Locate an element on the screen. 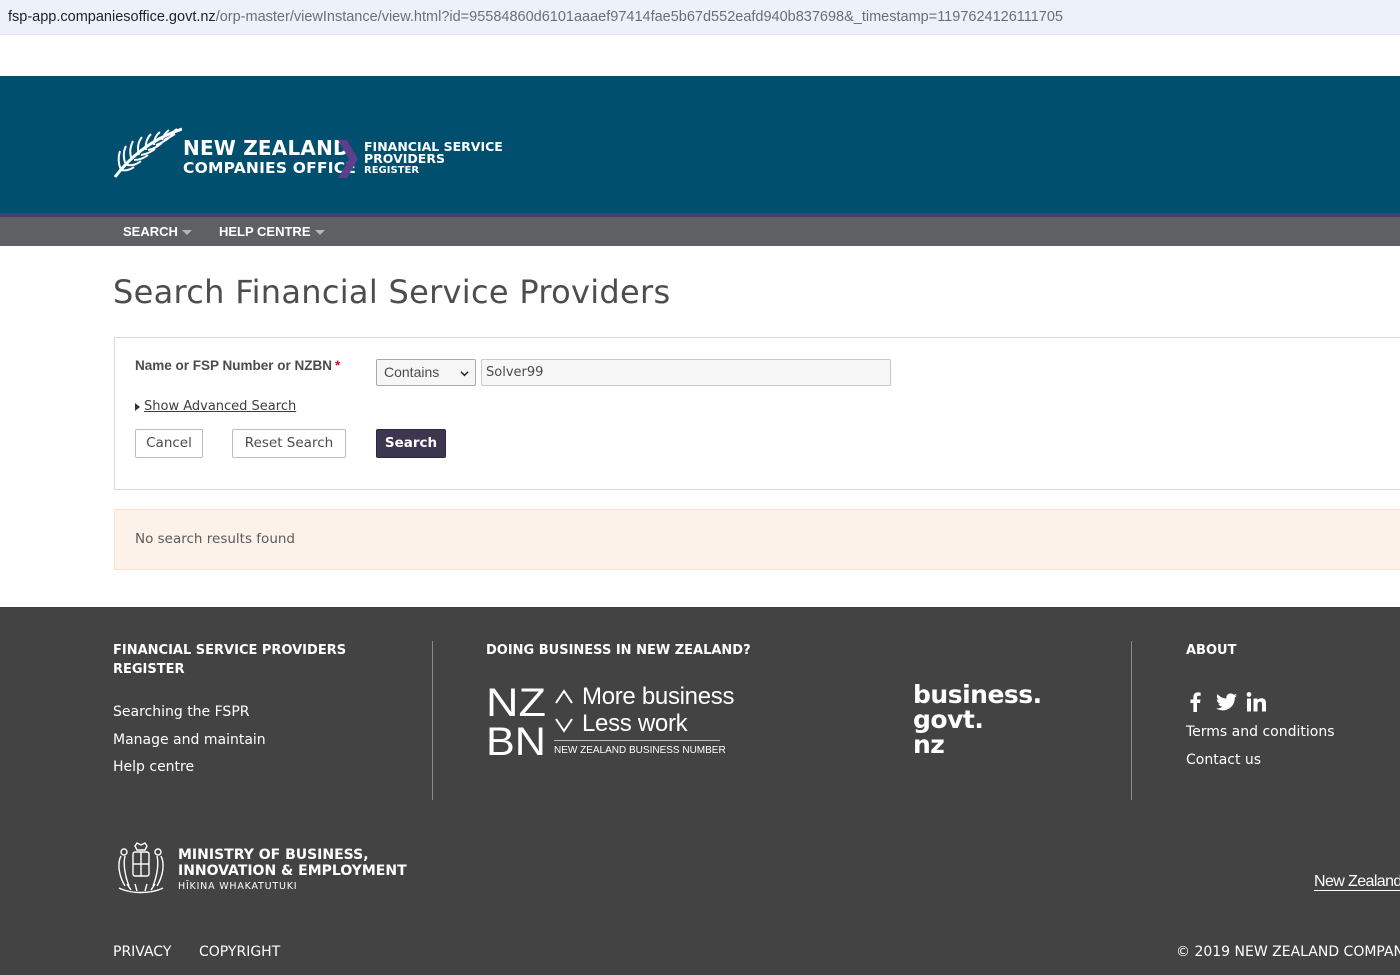 This screenshot has width=1400, height=975. cancel-button: Cancel is located at coordinates (169, 443).